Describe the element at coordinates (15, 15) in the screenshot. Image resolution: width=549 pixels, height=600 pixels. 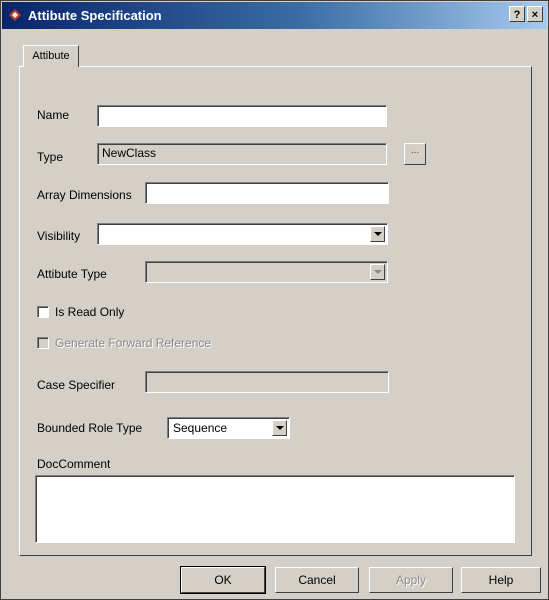
I see `app-diamond-icon` at that location.